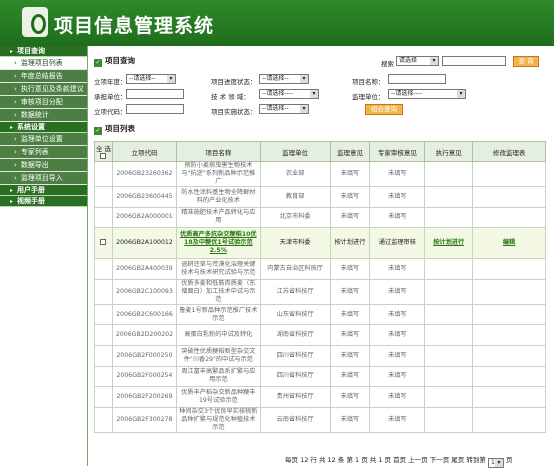  What do you see at coordinates (368, 82) in the screenshot?
I see `name-label: 项目名称：` at bounding box center [368, 82].